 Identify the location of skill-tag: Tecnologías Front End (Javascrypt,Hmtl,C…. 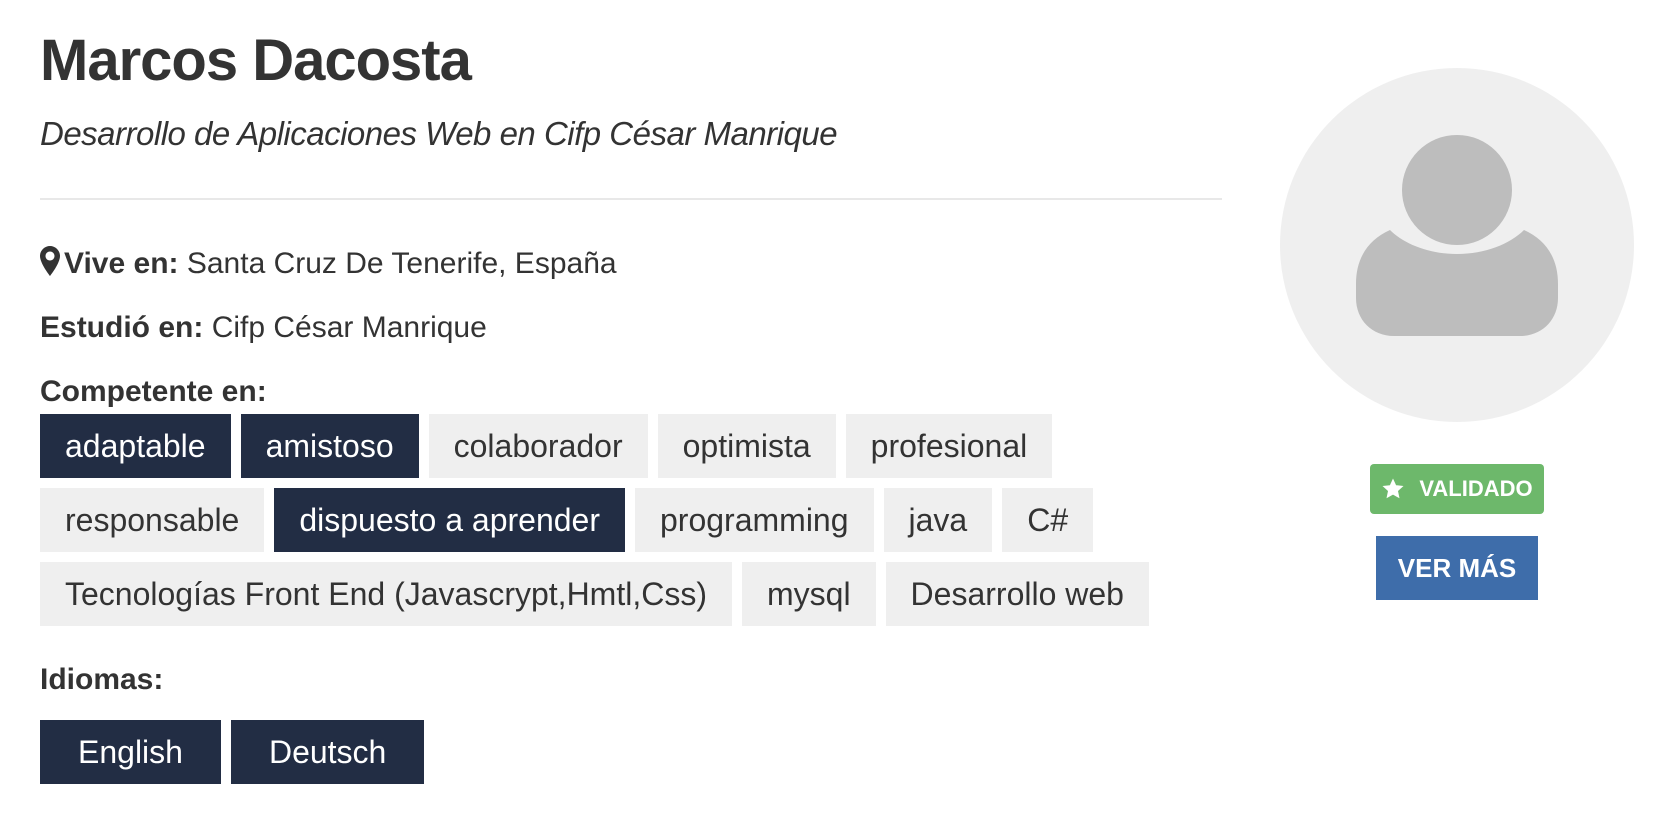
(386, 594).